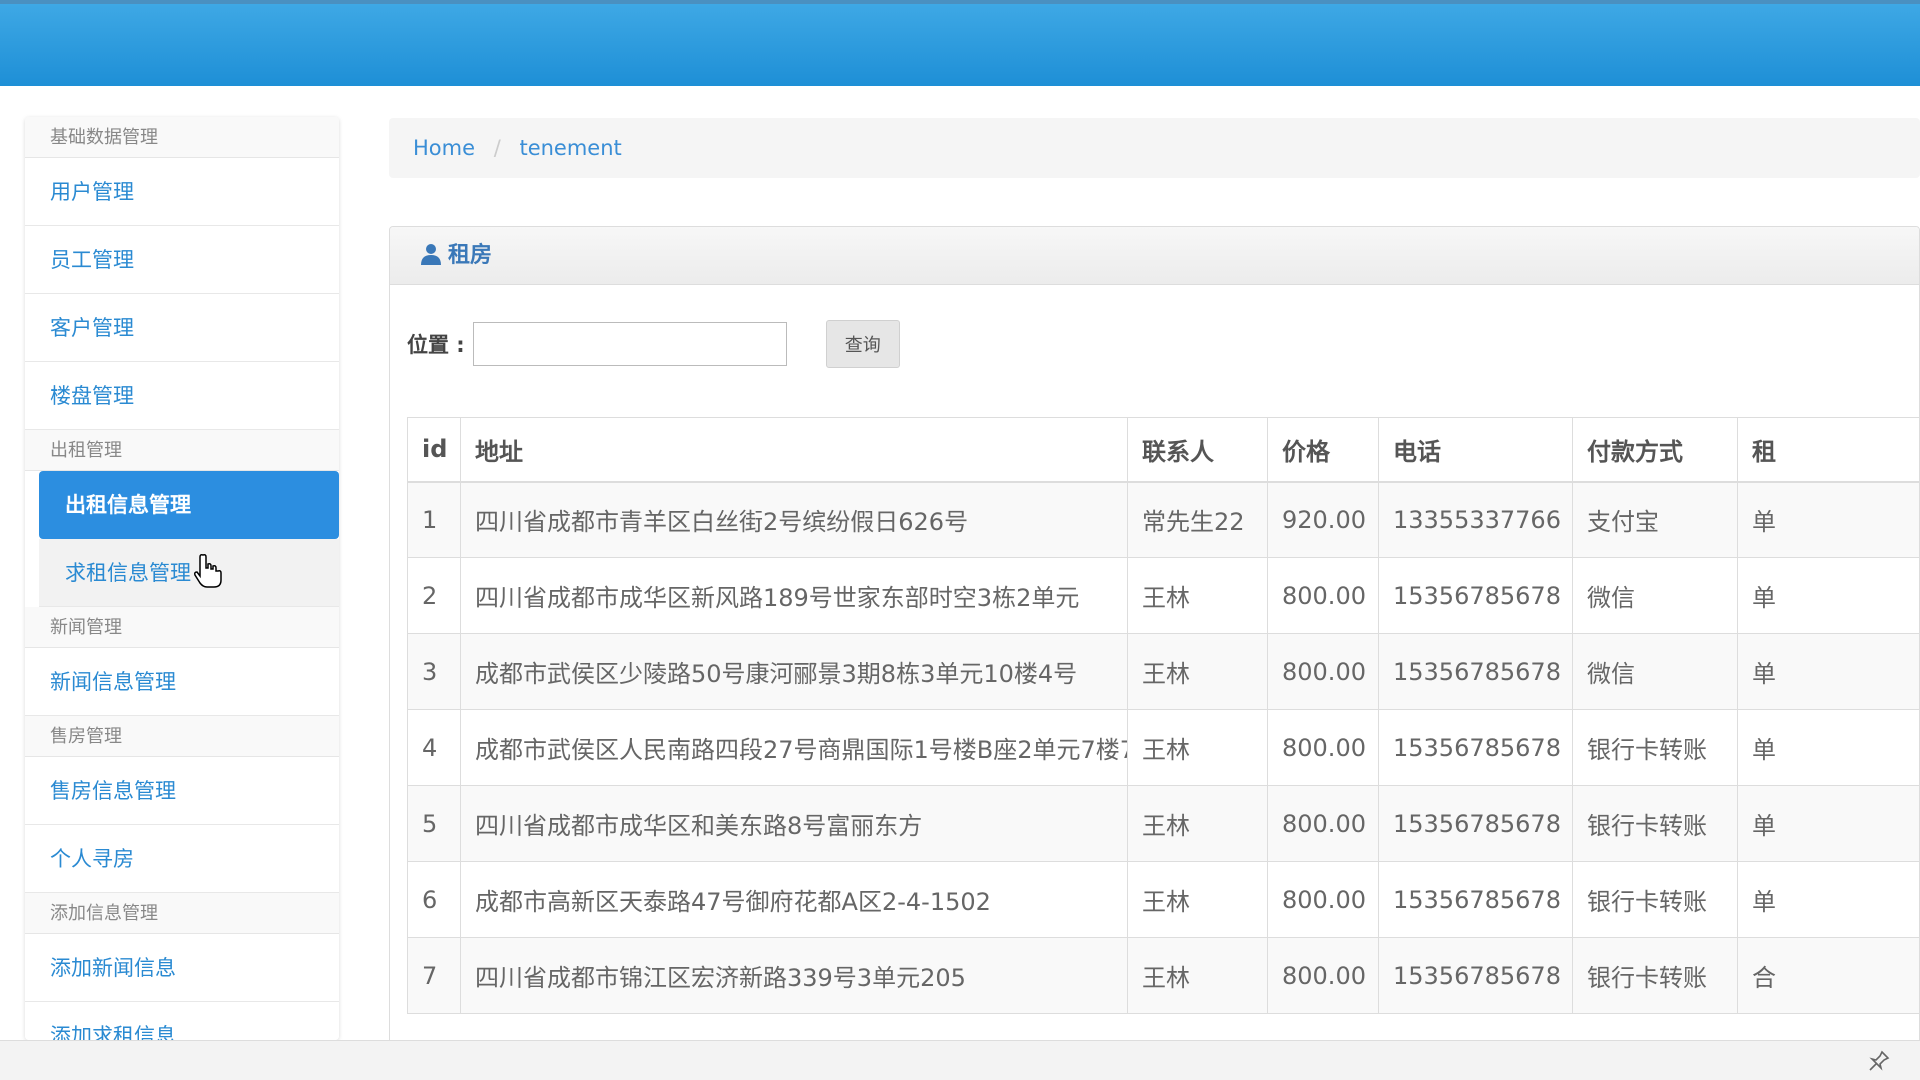  Describe the element at coordinates (570, 148) in the screenshot. I see `breadcrumb-current-link: tenement` at that location.